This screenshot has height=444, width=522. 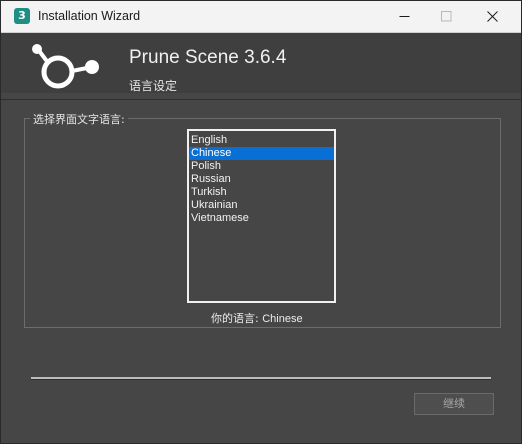 I want to click on maximize-icon, so click(x=446, y=16).